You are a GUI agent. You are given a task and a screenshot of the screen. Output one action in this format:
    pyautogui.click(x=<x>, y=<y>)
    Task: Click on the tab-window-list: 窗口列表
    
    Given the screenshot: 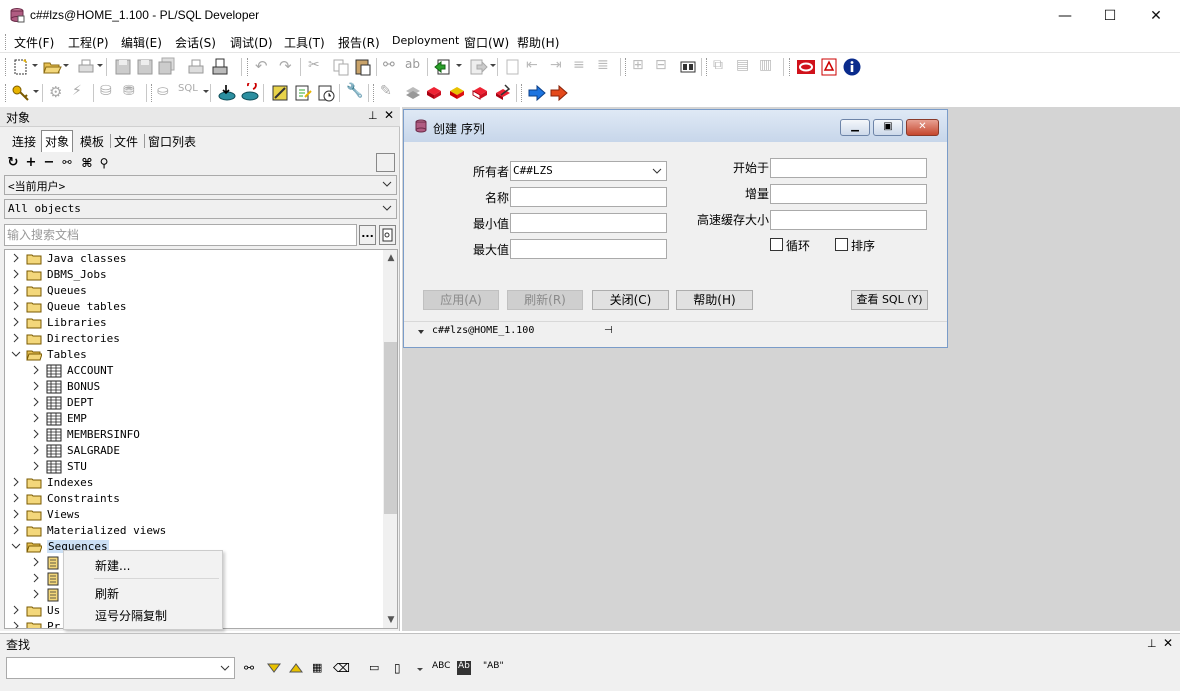 What is the action you would take?
    pyautogui.click(x=172, y=141)
    